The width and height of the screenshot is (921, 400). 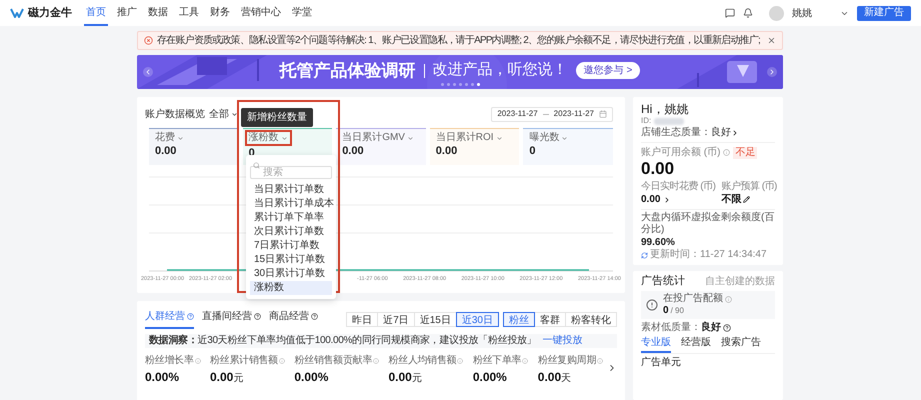 I want to click on filter-dropdown: 全部, so click(x=223, y=114).